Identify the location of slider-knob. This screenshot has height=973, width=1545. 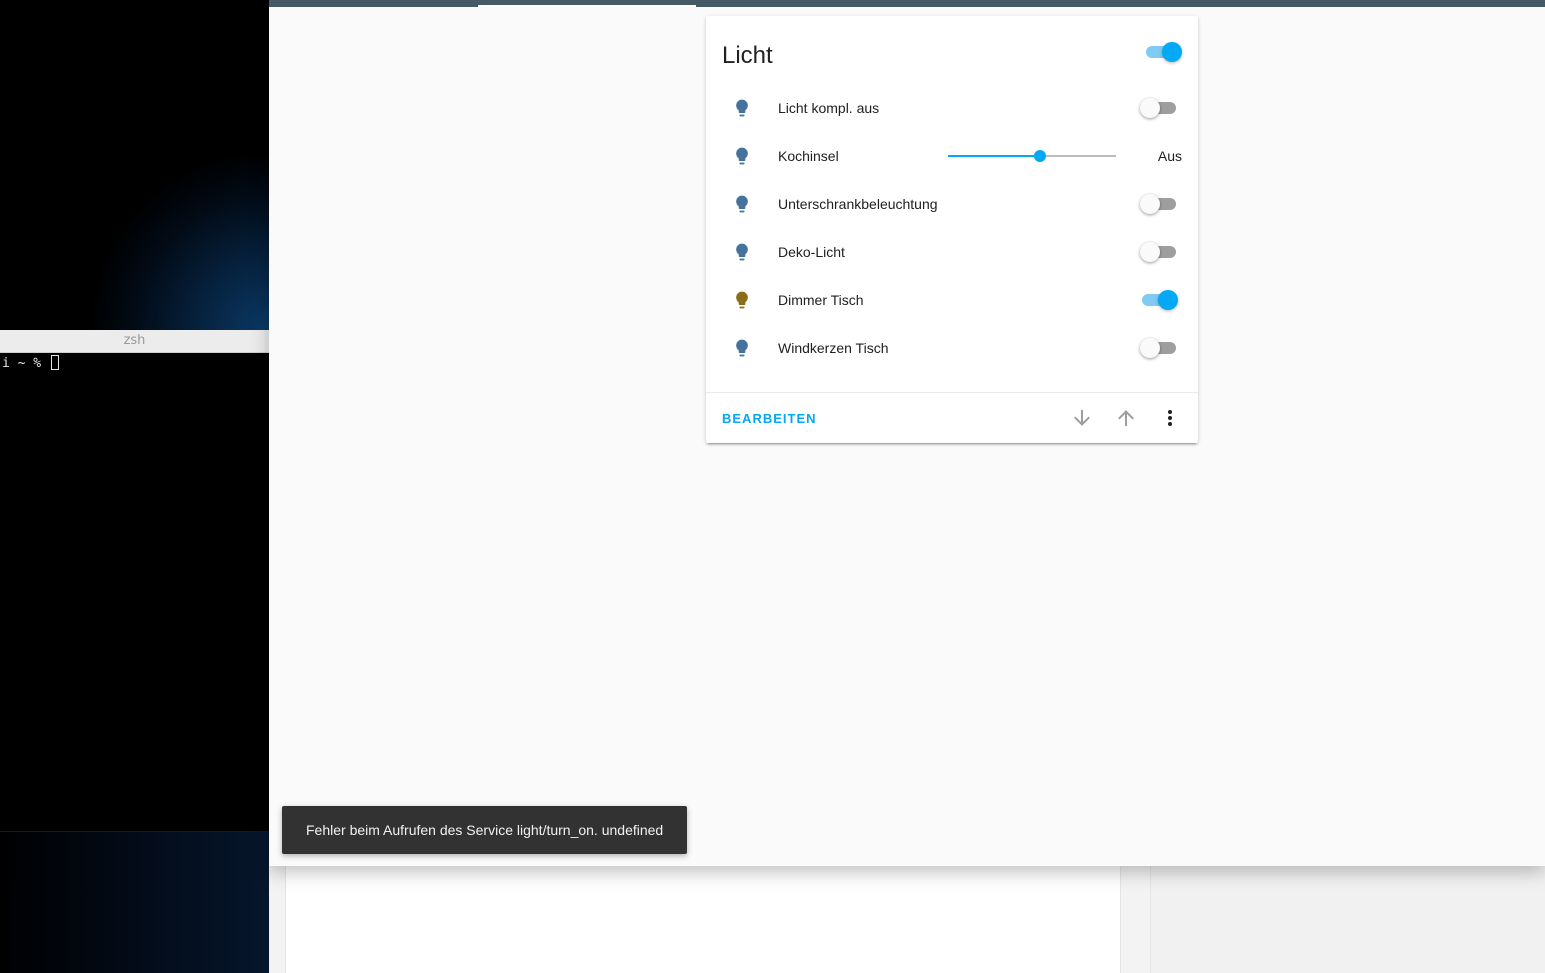
(1040, 156).